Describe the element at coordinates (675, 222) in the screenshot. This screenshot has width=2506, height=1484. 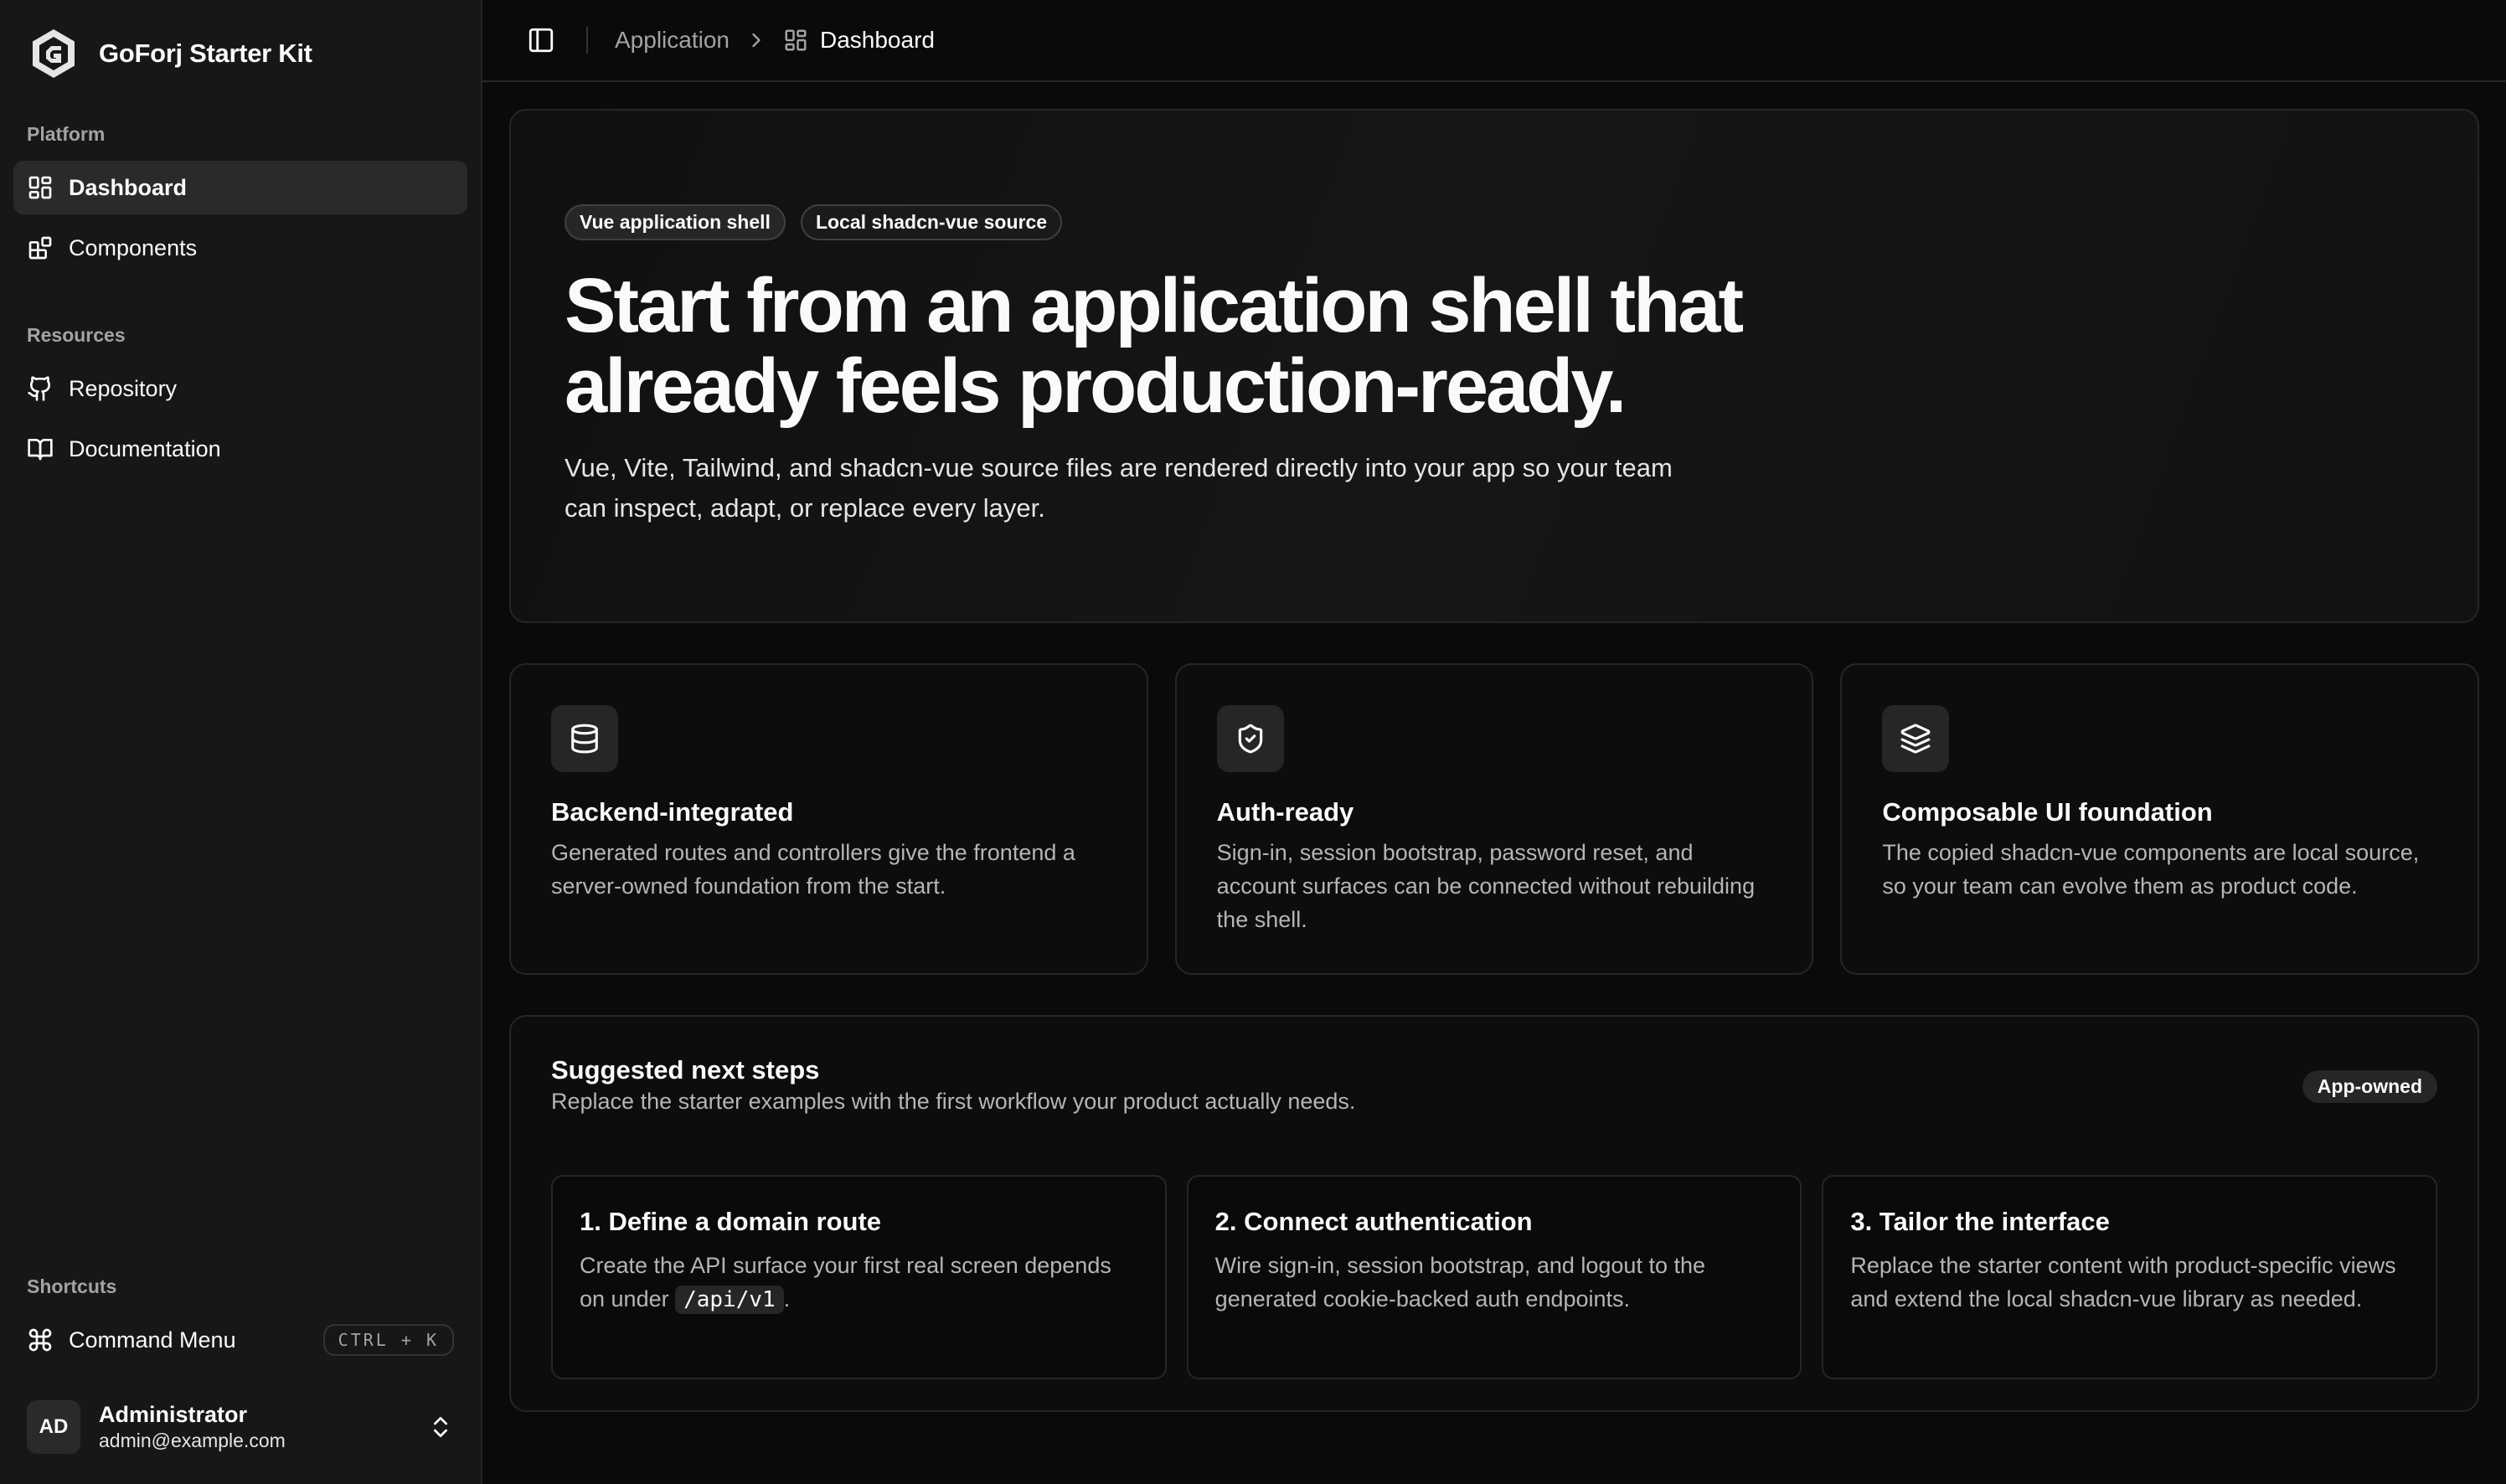
I see `badge-vue-shell: Vue application shell` at that location.